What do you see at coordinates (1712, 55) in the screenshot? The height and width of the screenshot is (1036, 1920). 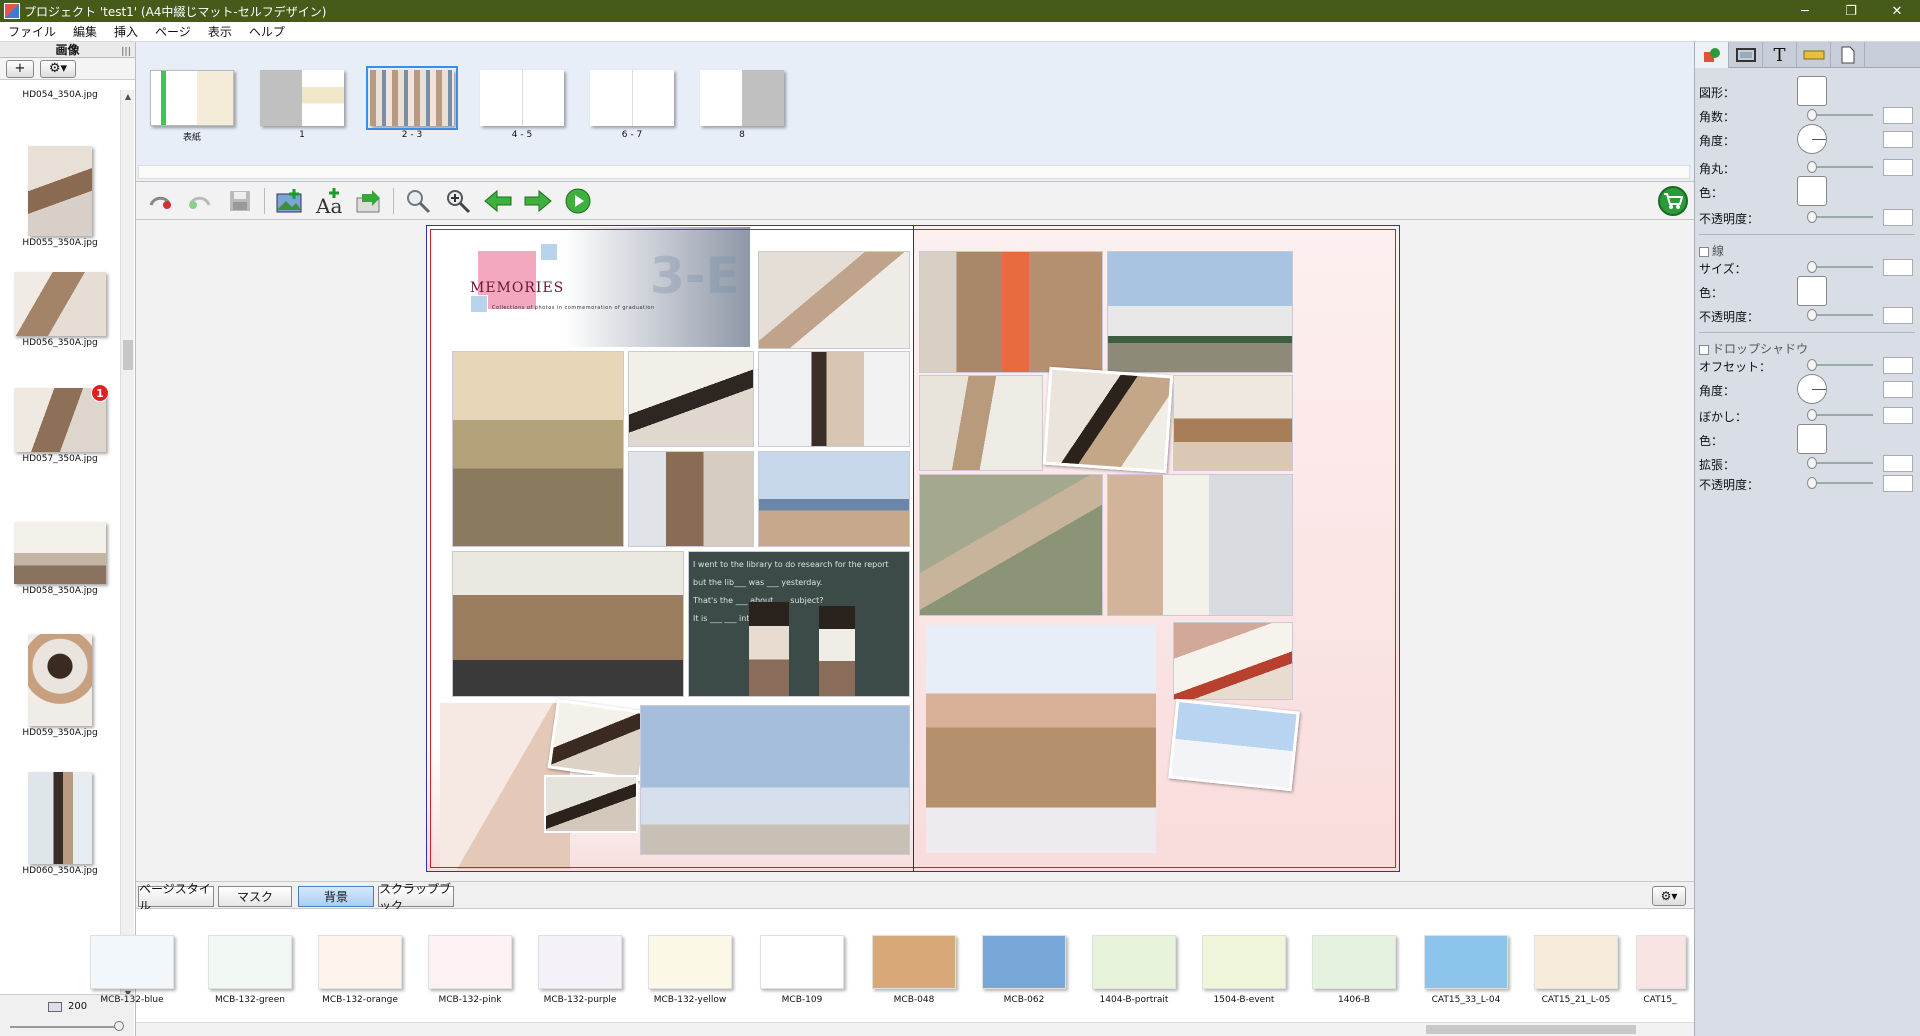 I see `shape-icon` at bounding box center [1712, 55].